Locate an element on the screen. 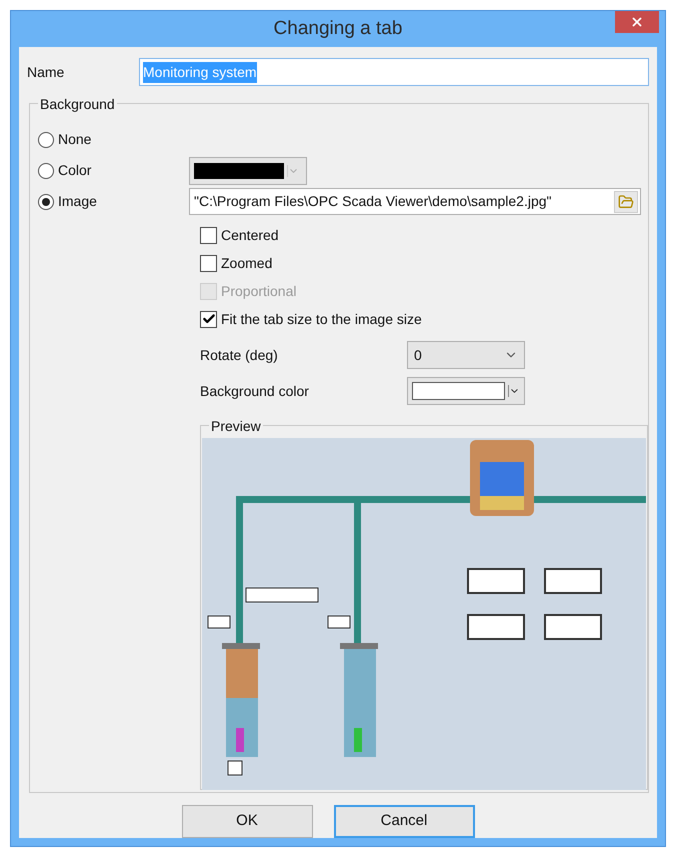 The image size is (673, 857). checkbox-label: Fit the tab size to the image size is located at coordinates (321, 319).